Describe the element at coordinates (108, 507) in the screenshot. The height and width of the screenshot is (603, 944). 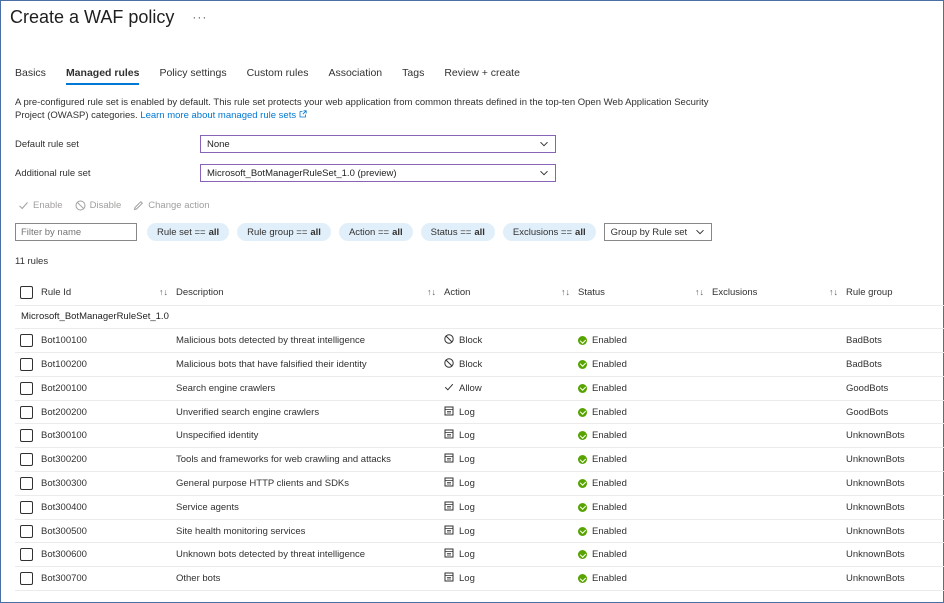
I see `rule-id-cell: Bot300400` at that location.